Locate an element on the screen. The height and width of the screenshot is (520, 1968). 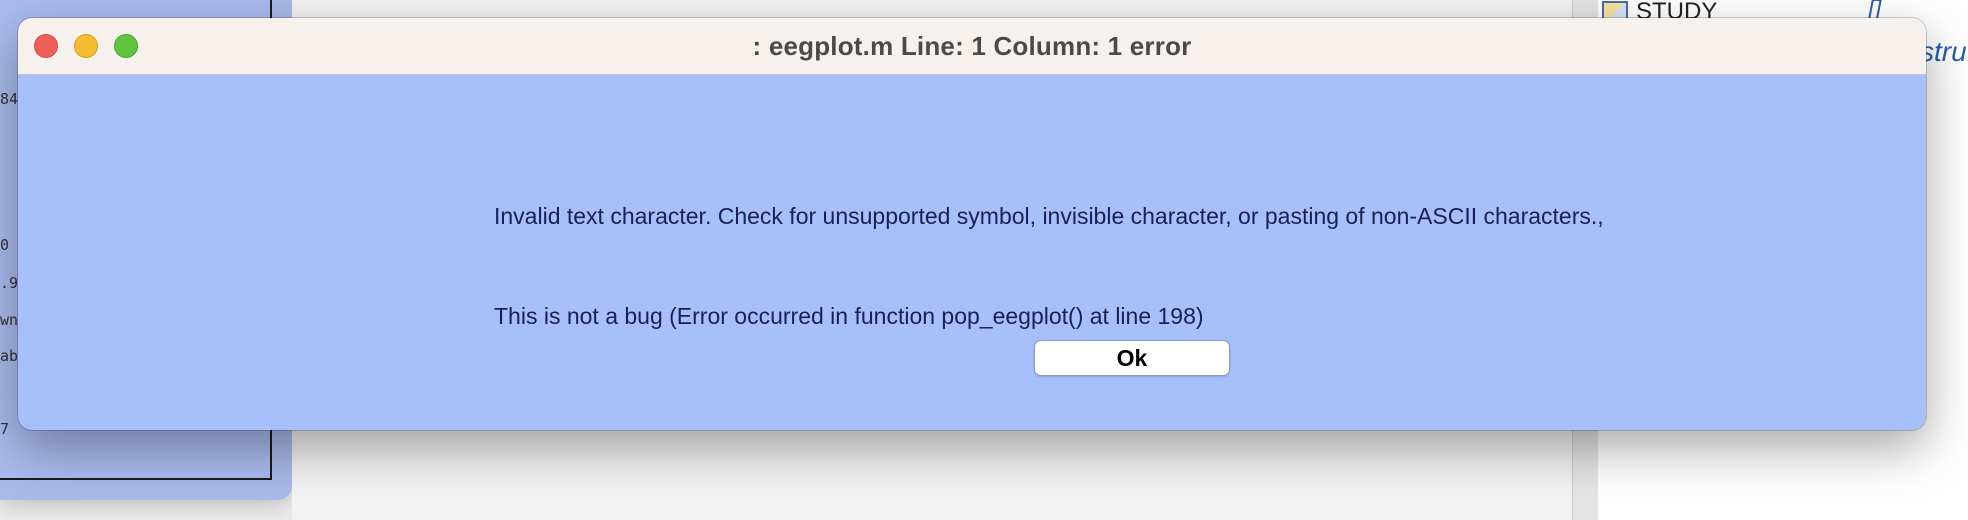
window-controls is located at coordinates (86, 46).